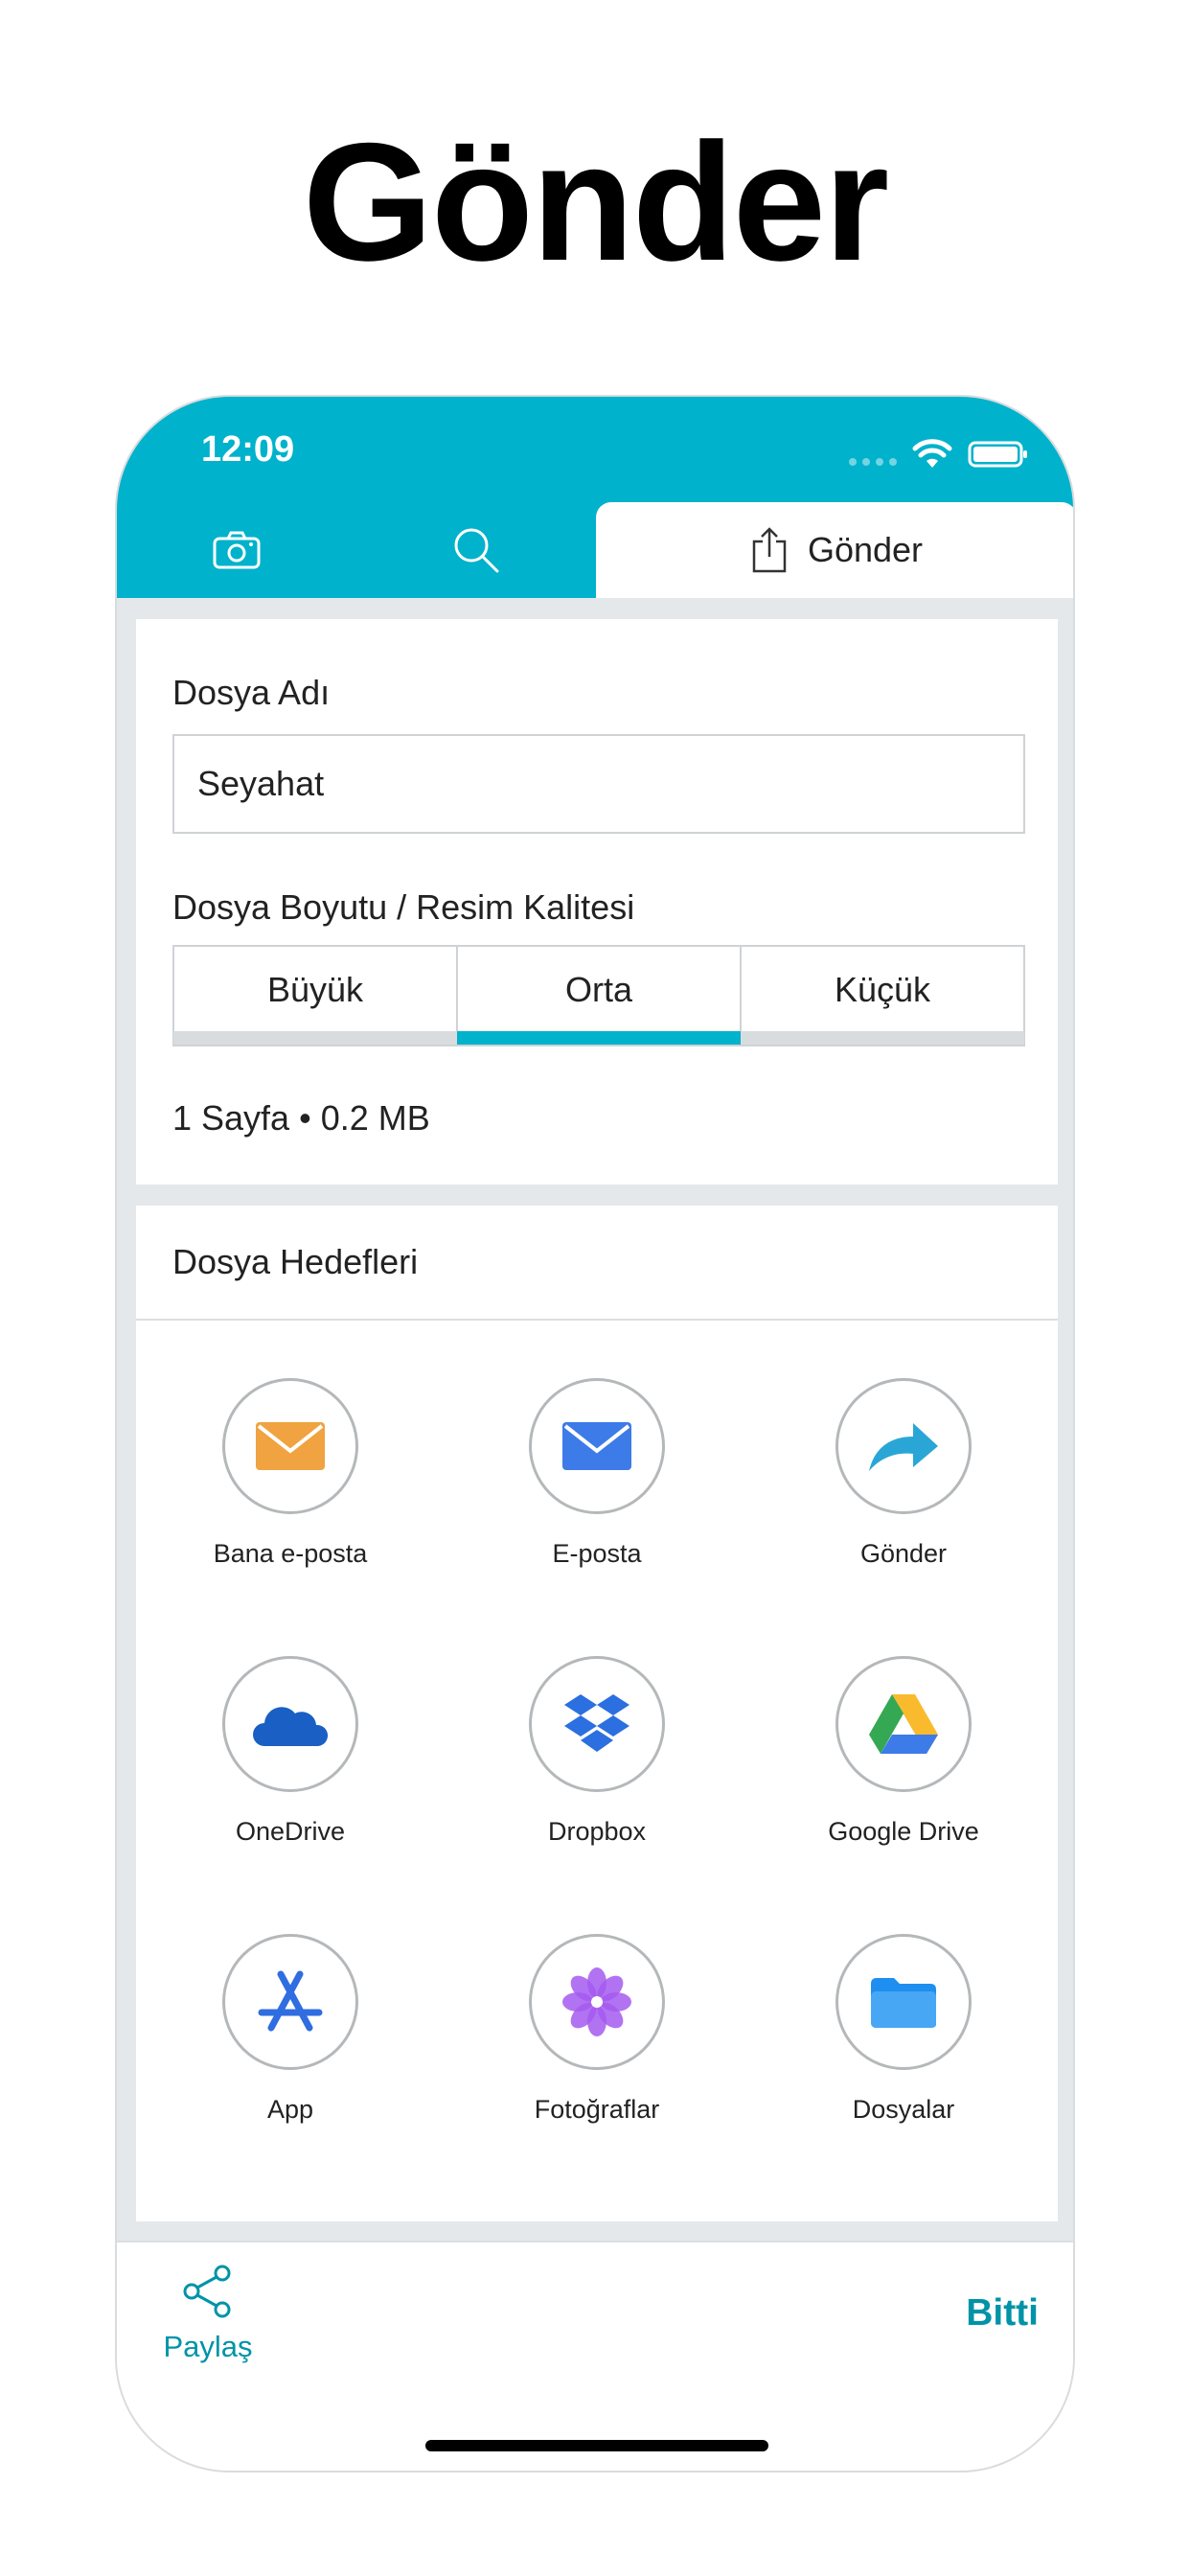 The width and height of the screenshot is (1190, 2576). I want to click on quality-option-small: Küçük, so click(883, 996).